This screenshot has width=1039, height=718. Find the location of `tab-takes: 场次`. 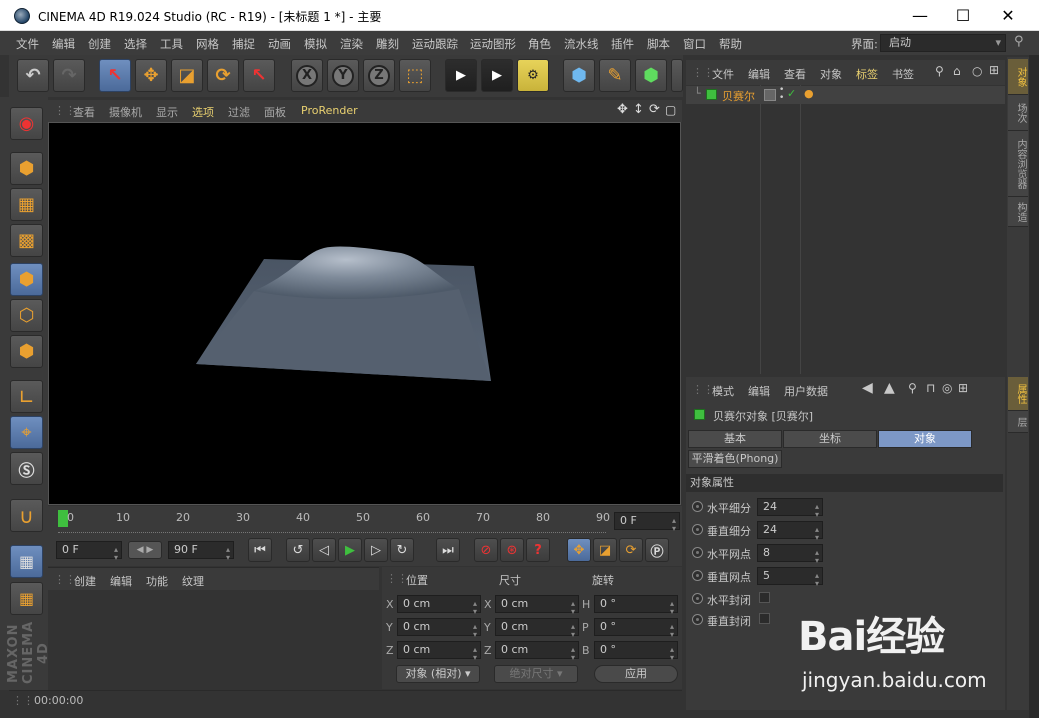

tab-takes: 场次 is located at coordinates (1018, 113).